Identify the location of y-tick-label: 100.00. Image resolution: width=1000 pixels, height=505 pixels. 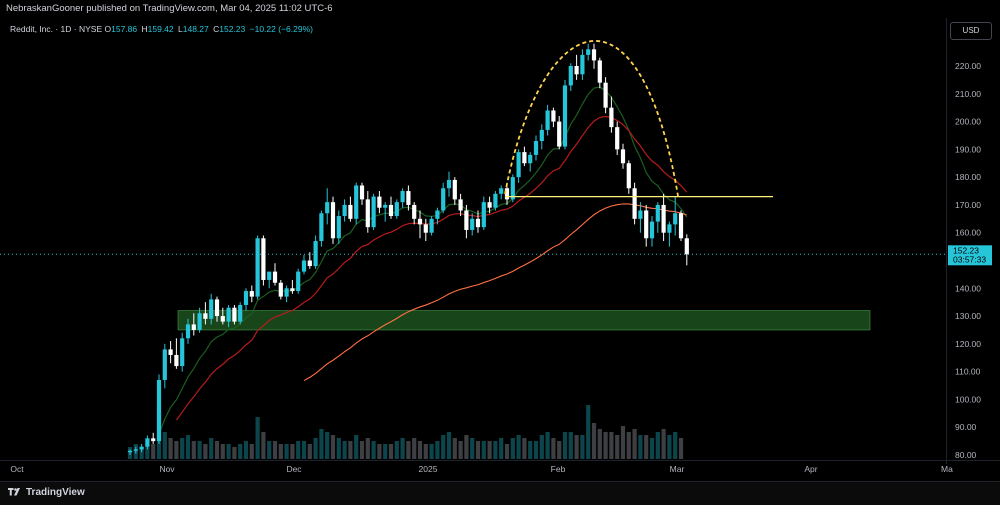
(968, 399).